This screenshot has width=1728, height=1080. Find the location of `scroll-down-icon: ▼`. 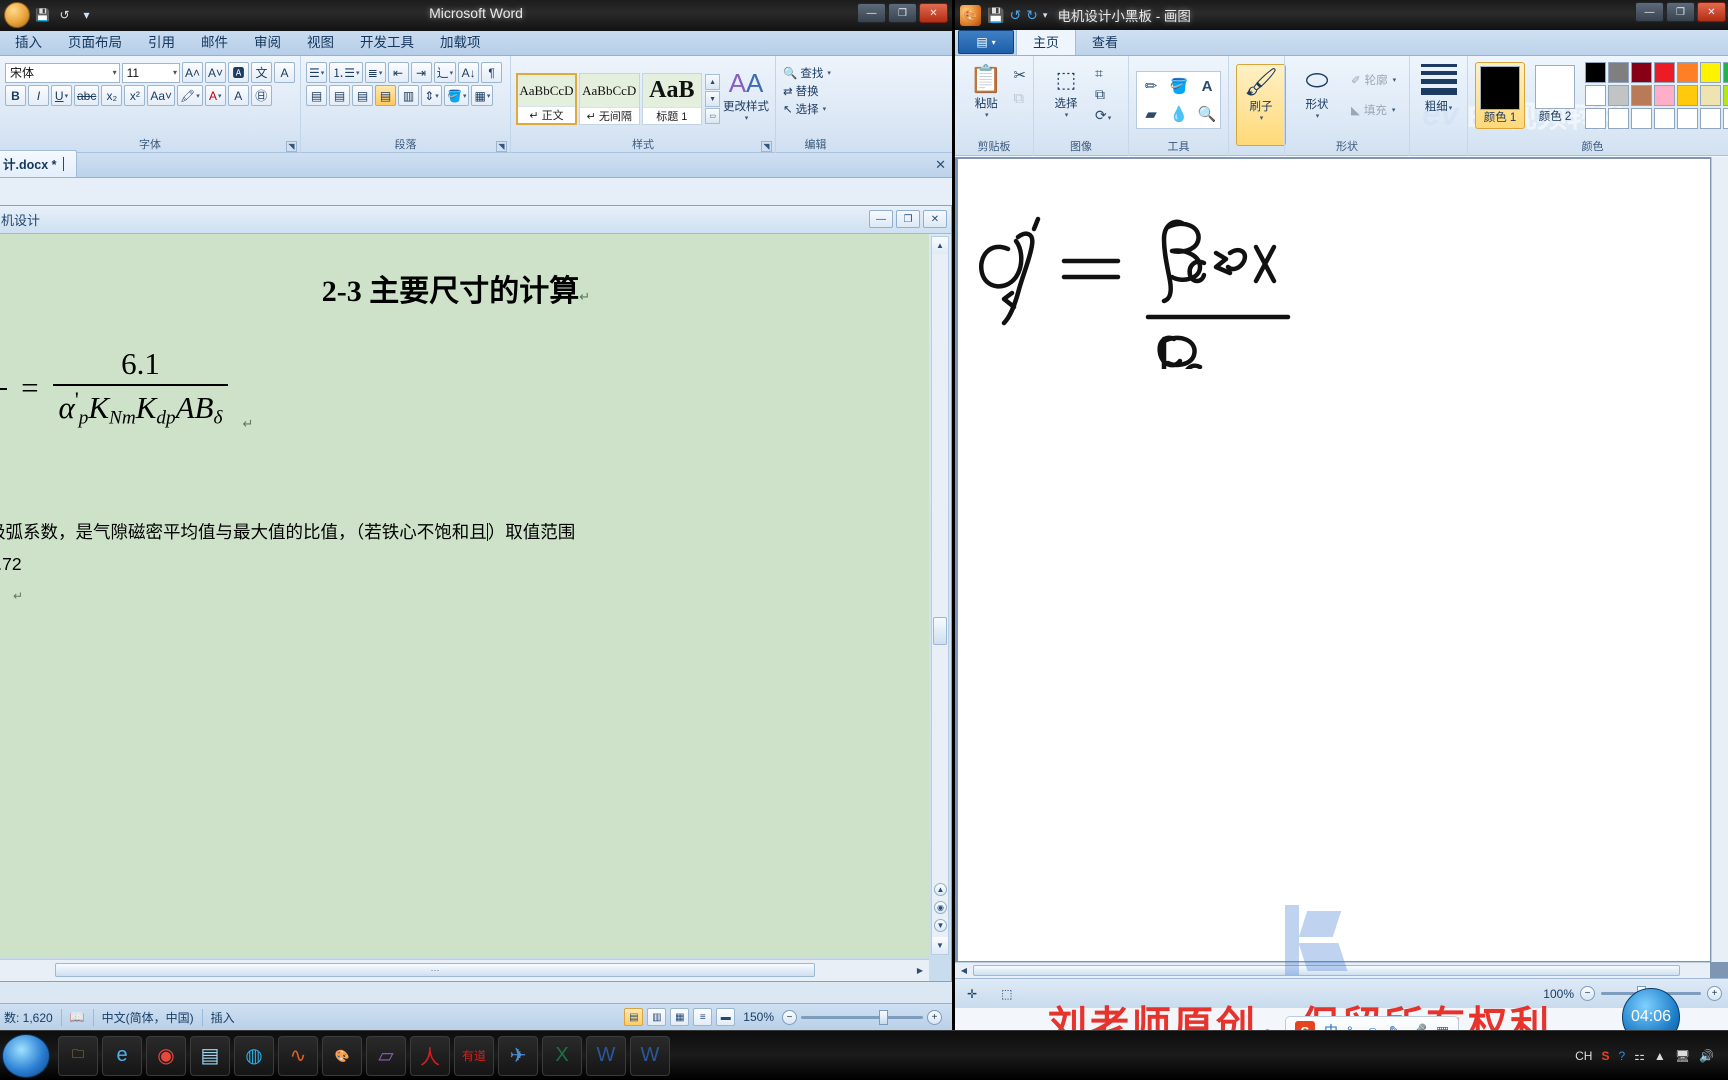

scroll-down-icon: ▼ is located at coordinates (940, 945).